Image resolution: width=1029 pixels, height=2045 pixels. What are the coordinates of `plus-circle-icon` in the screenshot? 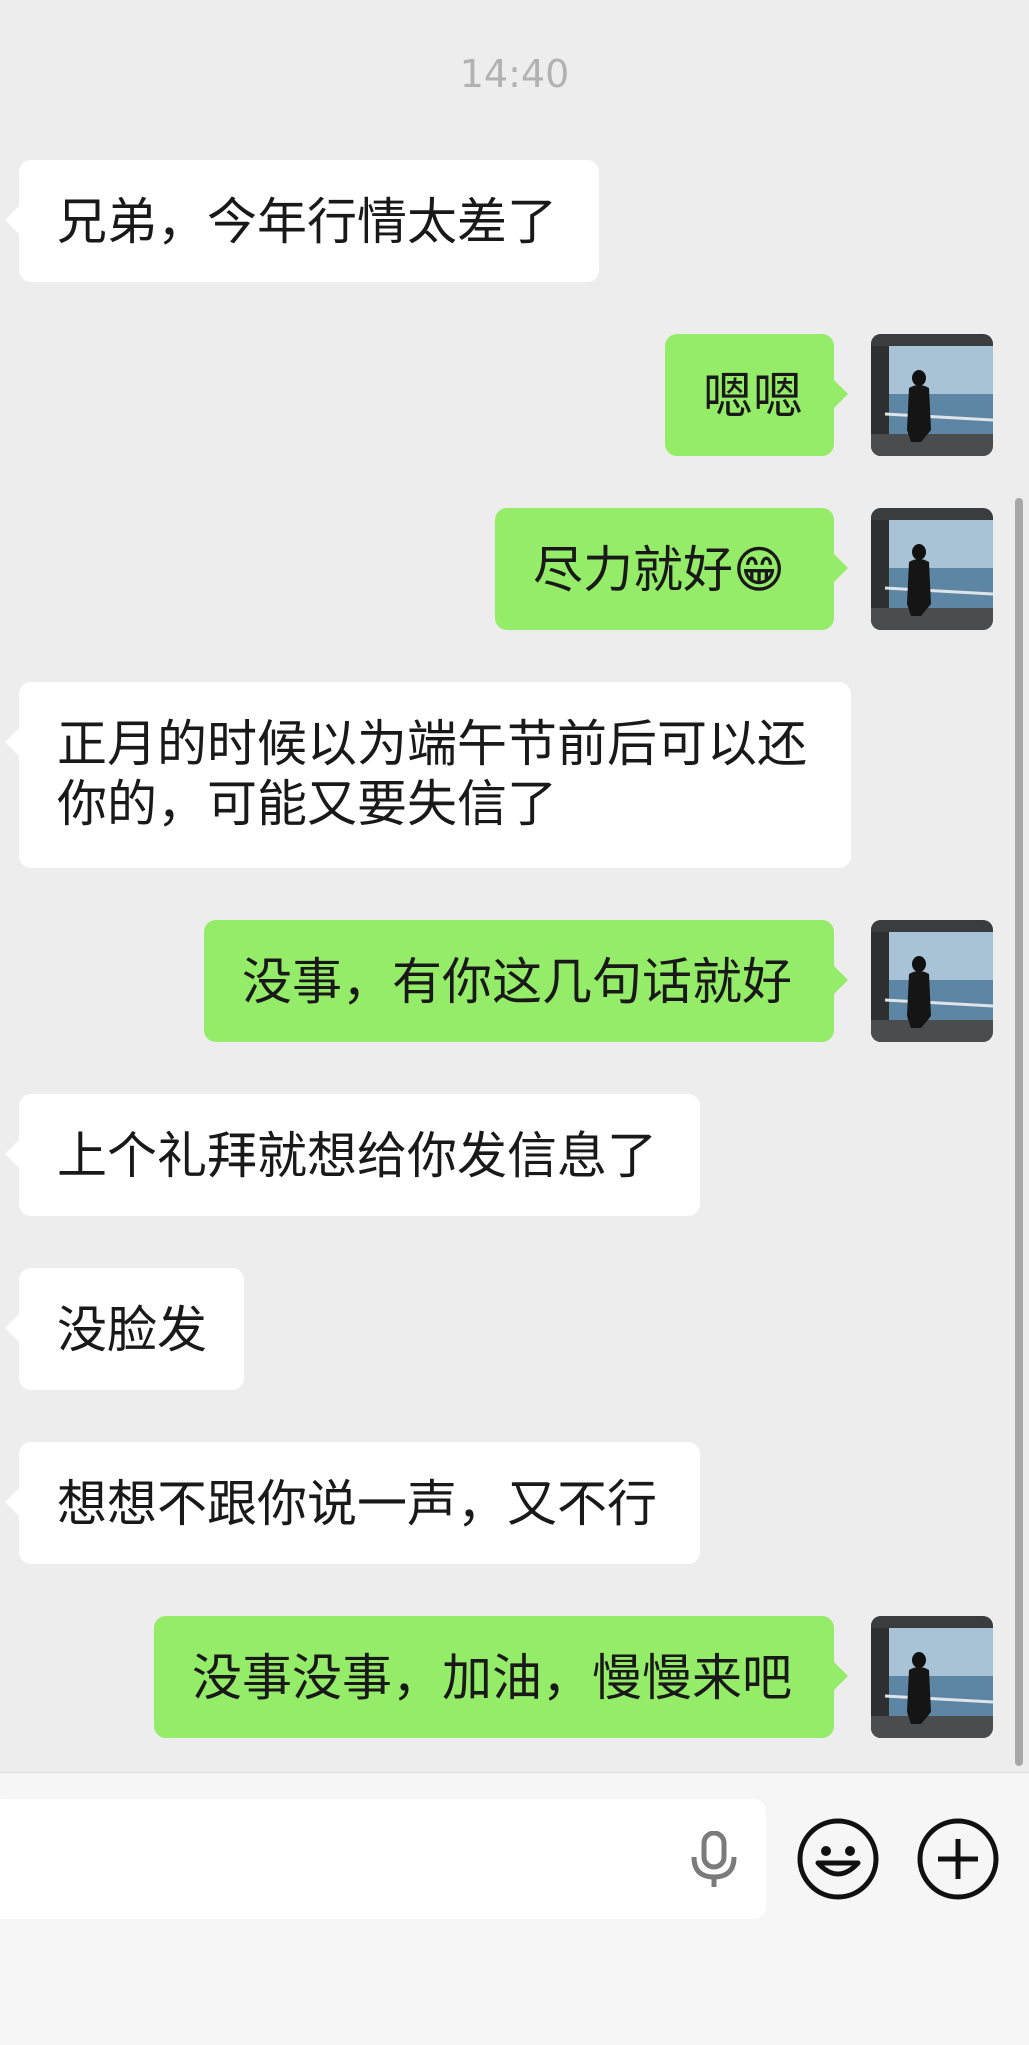 It's located at (958, 1859).